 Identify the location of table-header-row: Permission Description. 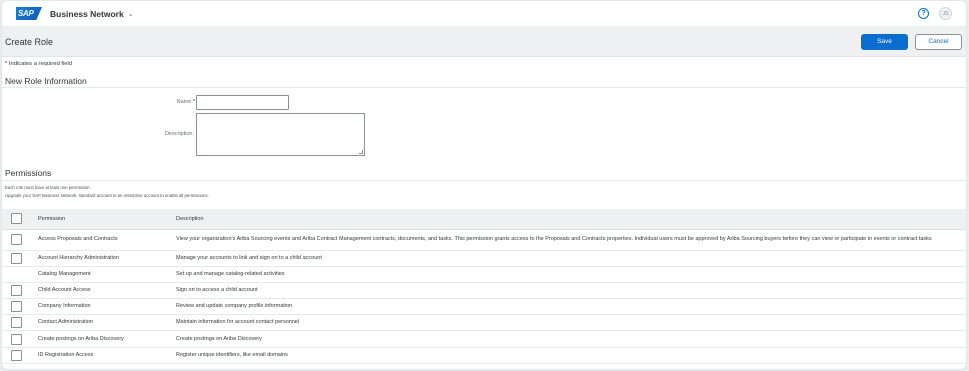
(484, 219).